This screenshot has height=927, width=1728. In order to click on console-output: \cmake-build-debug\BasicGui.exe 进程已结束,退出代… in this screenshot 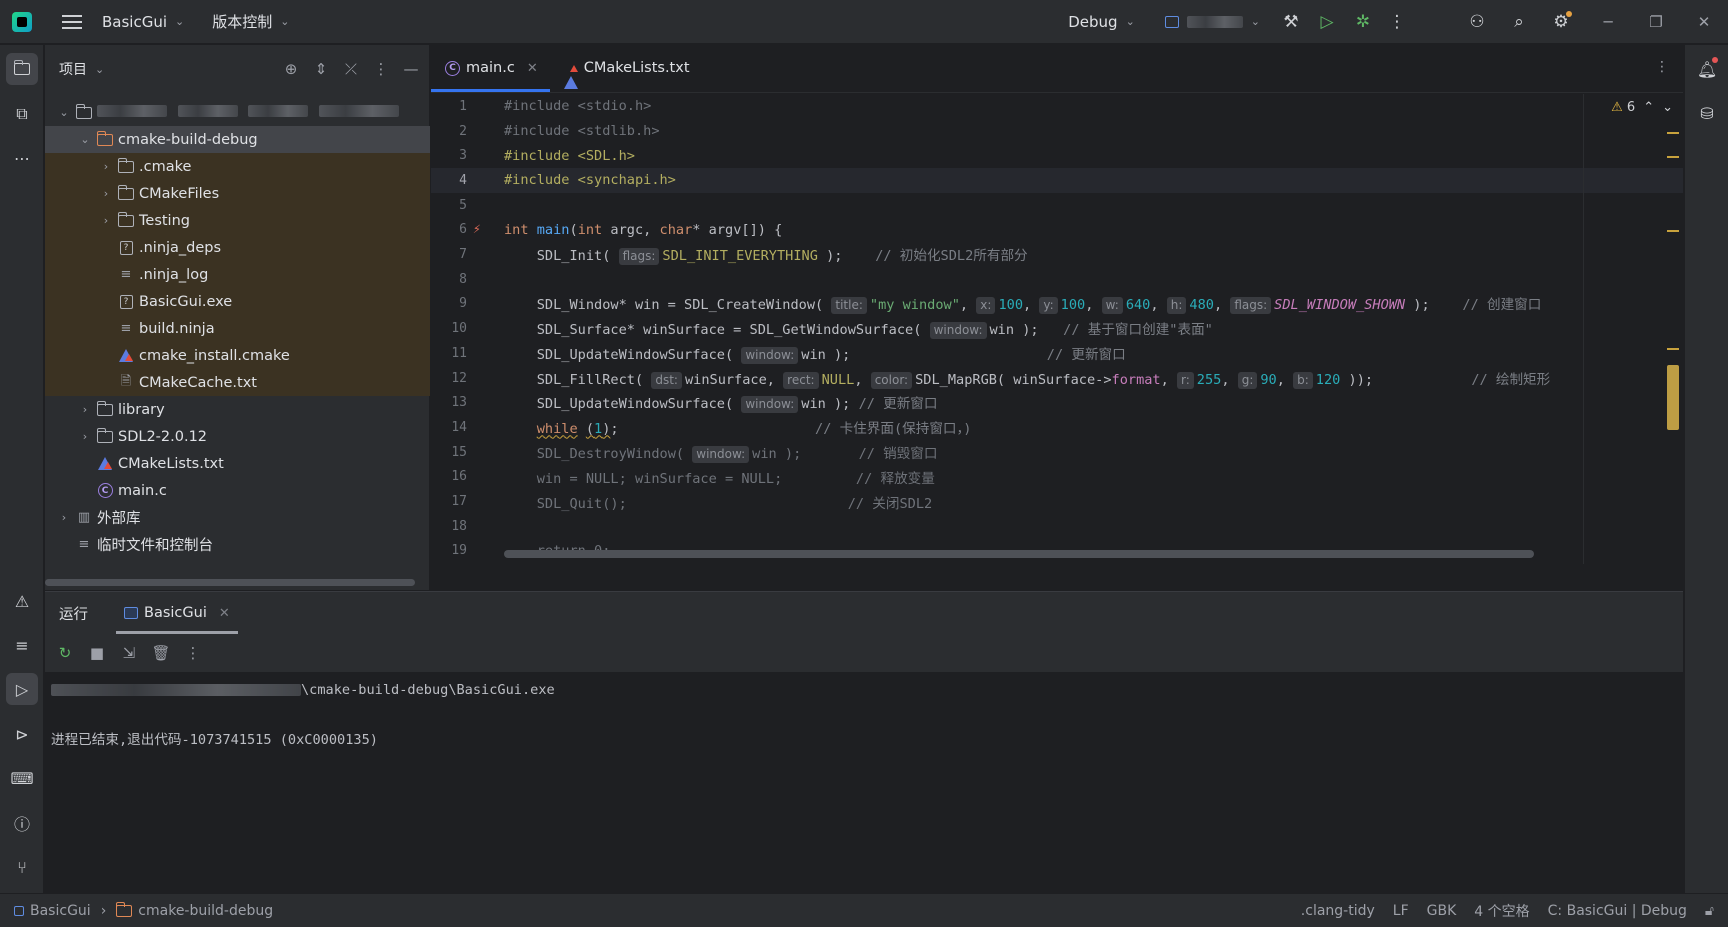, I will do `click(864, 714)`.